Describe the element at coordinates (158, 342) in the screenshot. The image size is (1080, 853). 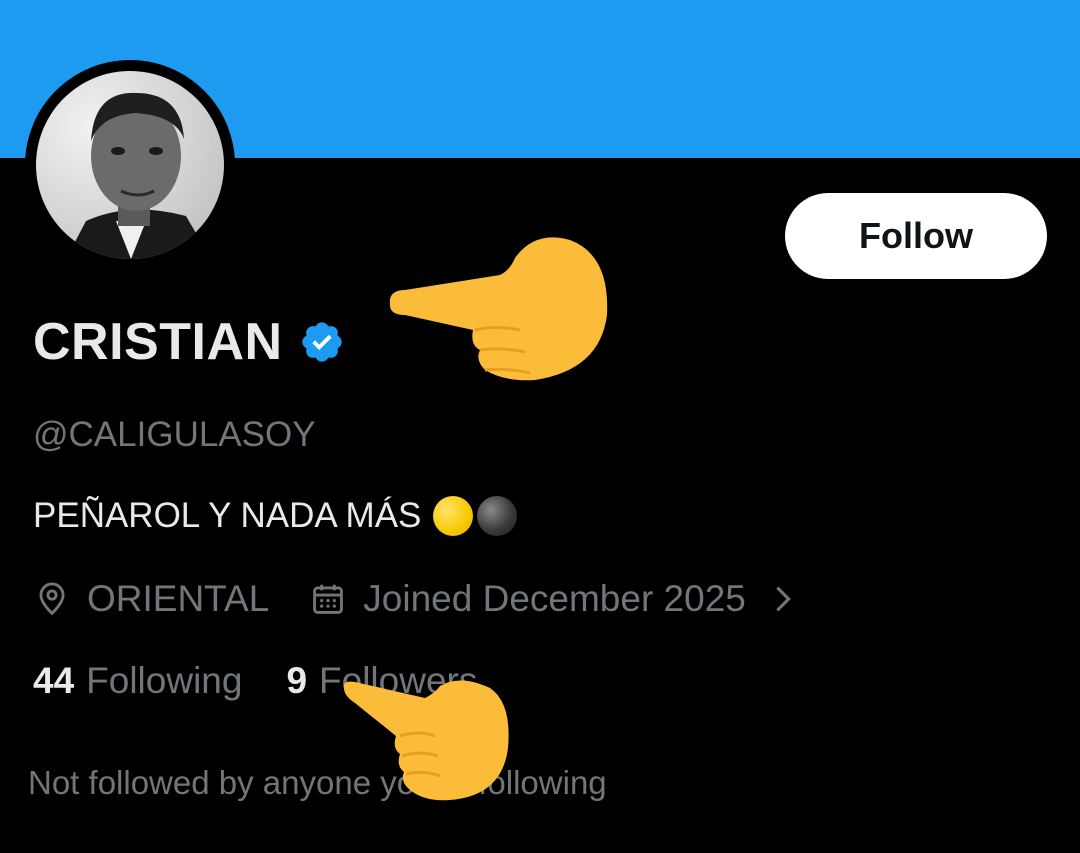
I see `display-name: CRISTIAN` at that location.